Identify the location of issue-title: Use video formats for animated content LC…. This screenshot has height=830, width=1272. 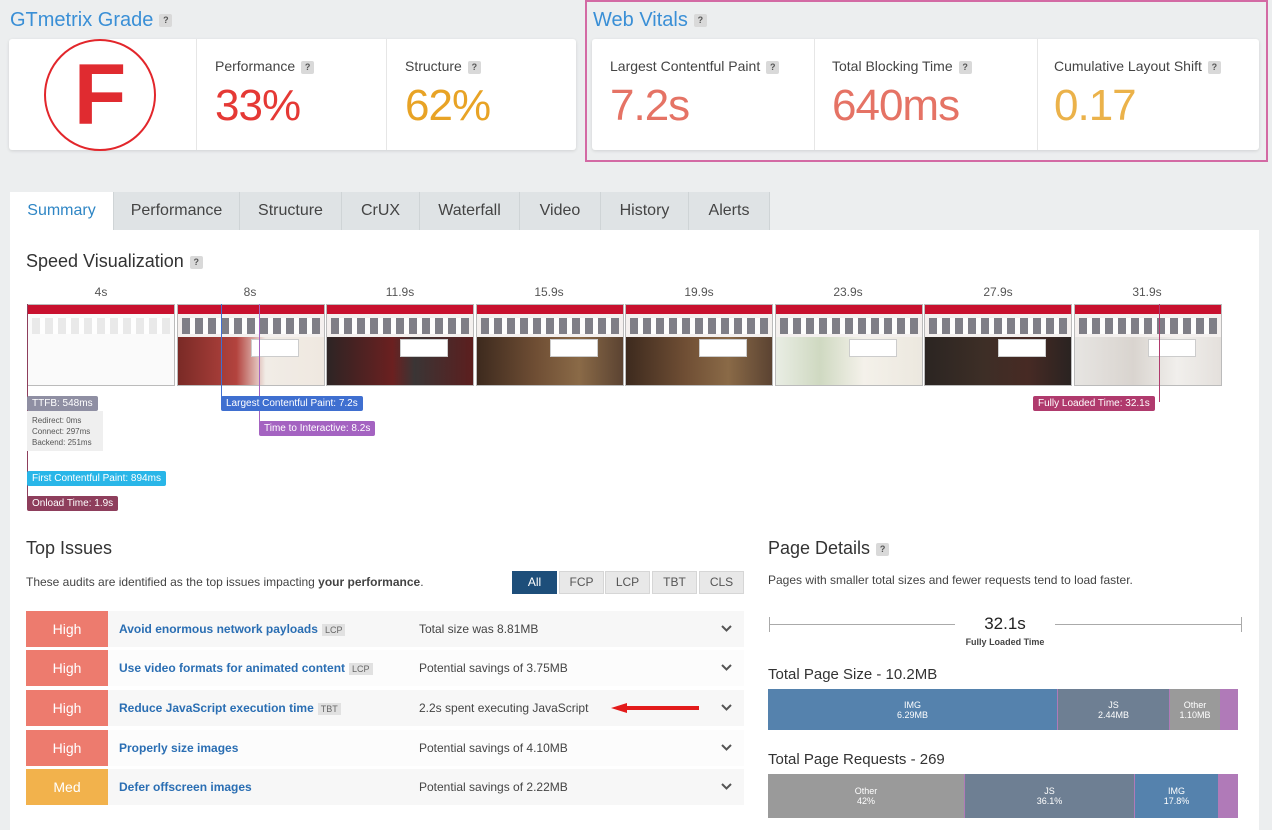
(246, 668).